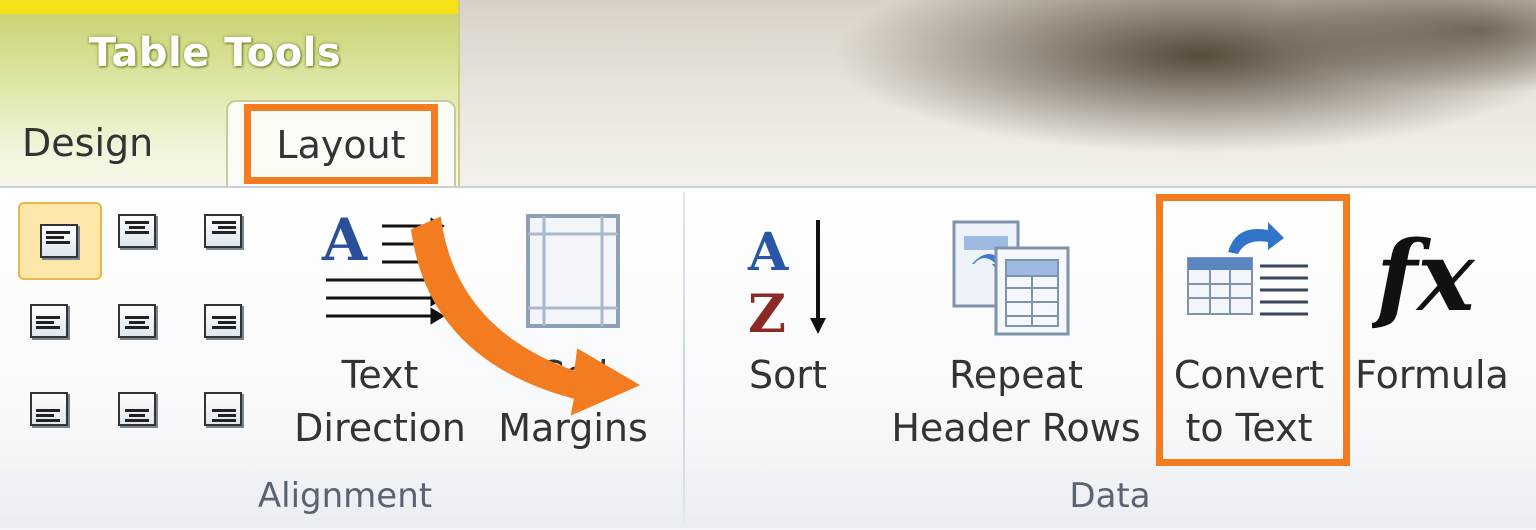 The image size is (1536, 530). What do you see at coordinates (345, 496) in the screenshot?
I see `alignment-group-label: Alignment` at bounding box center [345, 496].